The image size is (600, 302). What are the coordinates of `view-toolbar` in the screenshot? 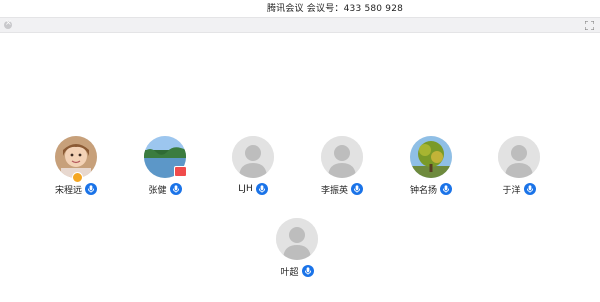 It's located at (300, 25).